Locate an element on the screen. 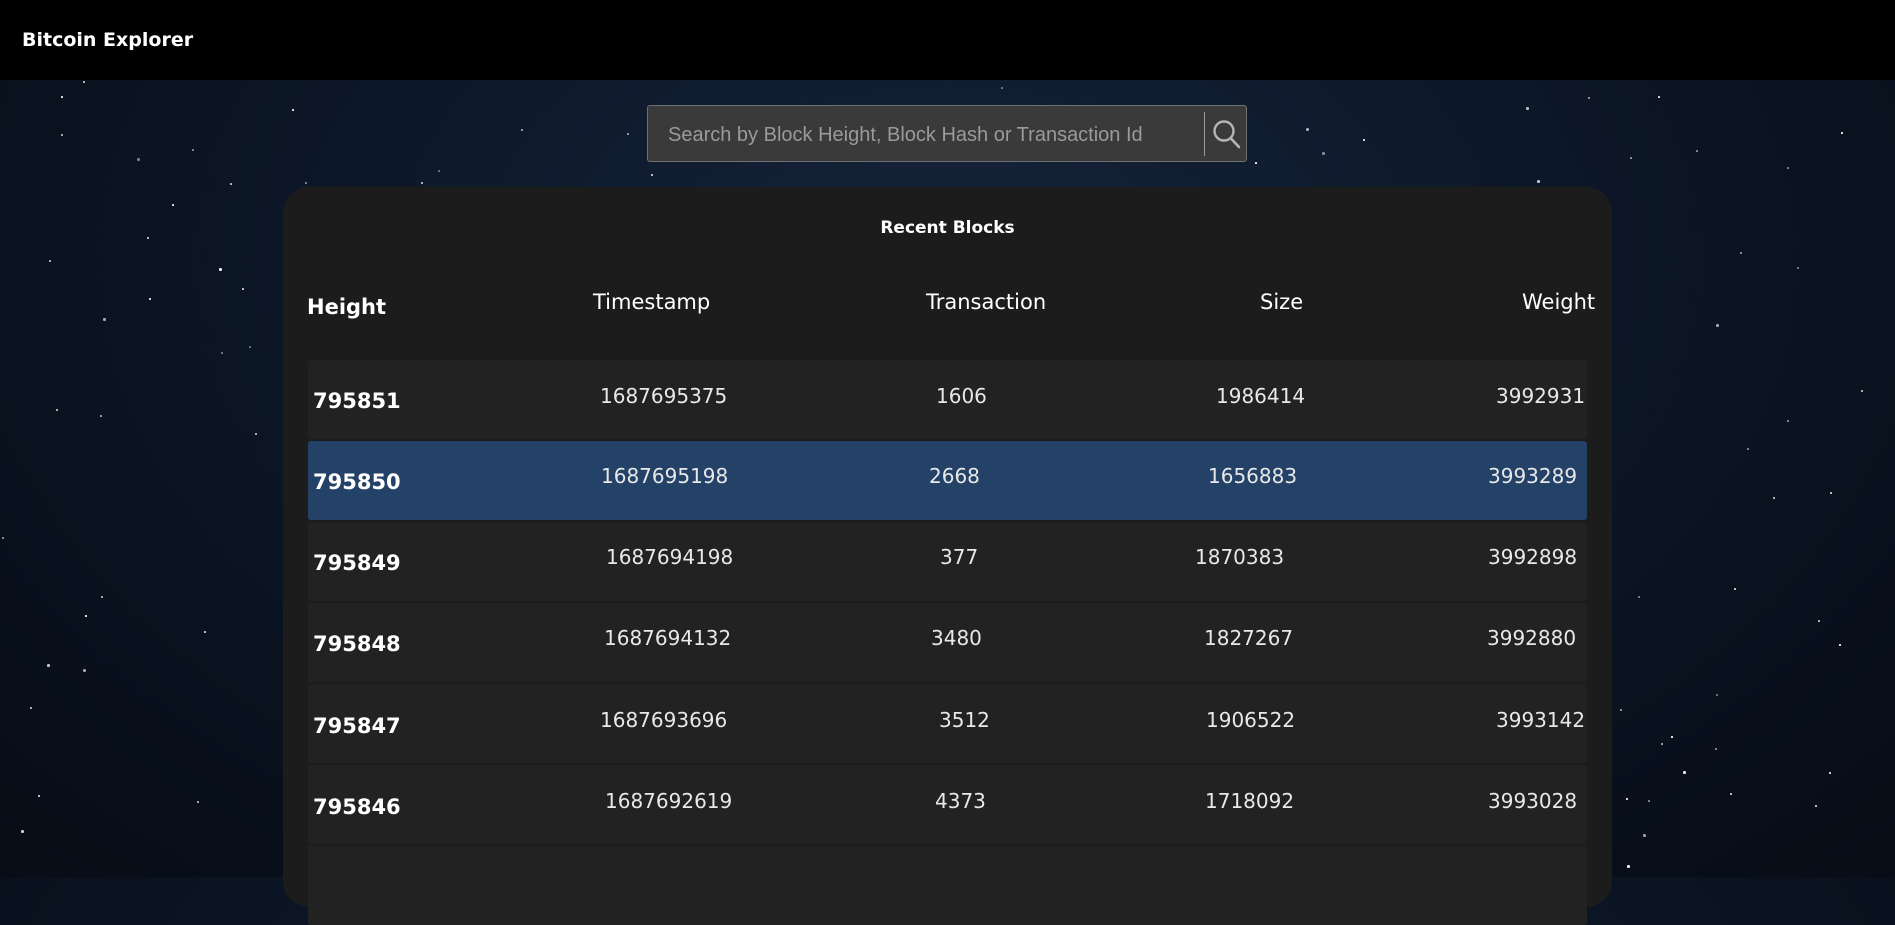 Image resolution: width=1895 pixels, height=925 pixels. cell-weight: 3993142 is located at coordinates (1541, 720).